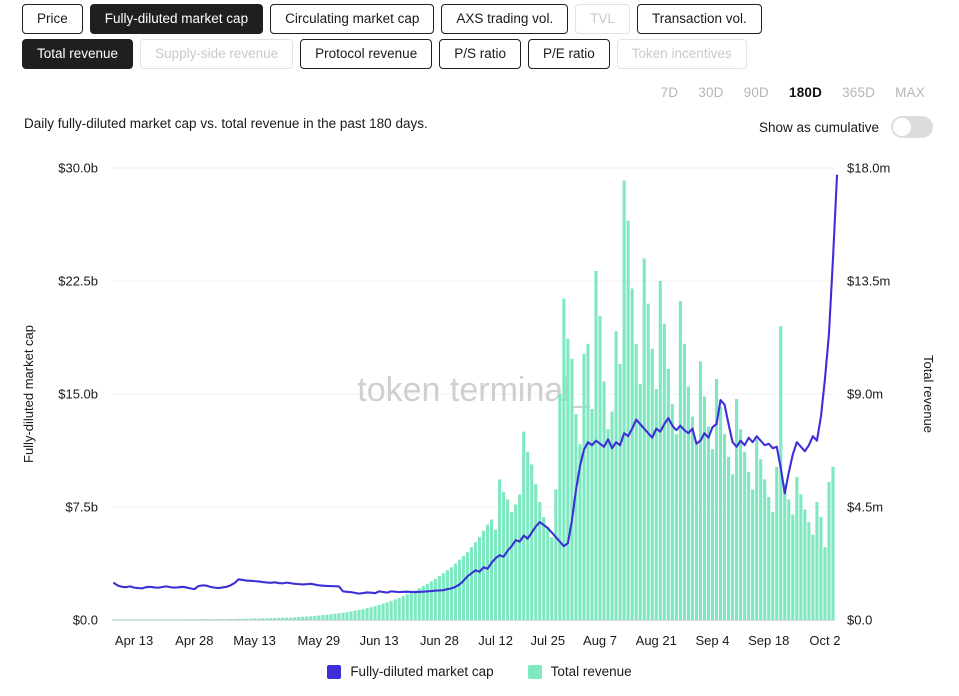 This screenshot has width=959, height=696. I want to click on x-axis-tick-label: Oct 2, so click(824, 640).